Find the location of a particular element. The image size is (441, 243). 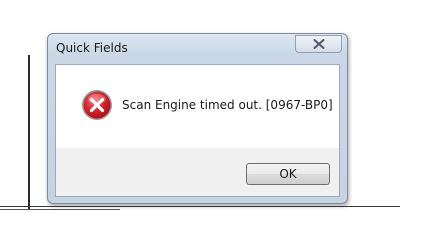

close-icon is located at coordinates (318, 44).